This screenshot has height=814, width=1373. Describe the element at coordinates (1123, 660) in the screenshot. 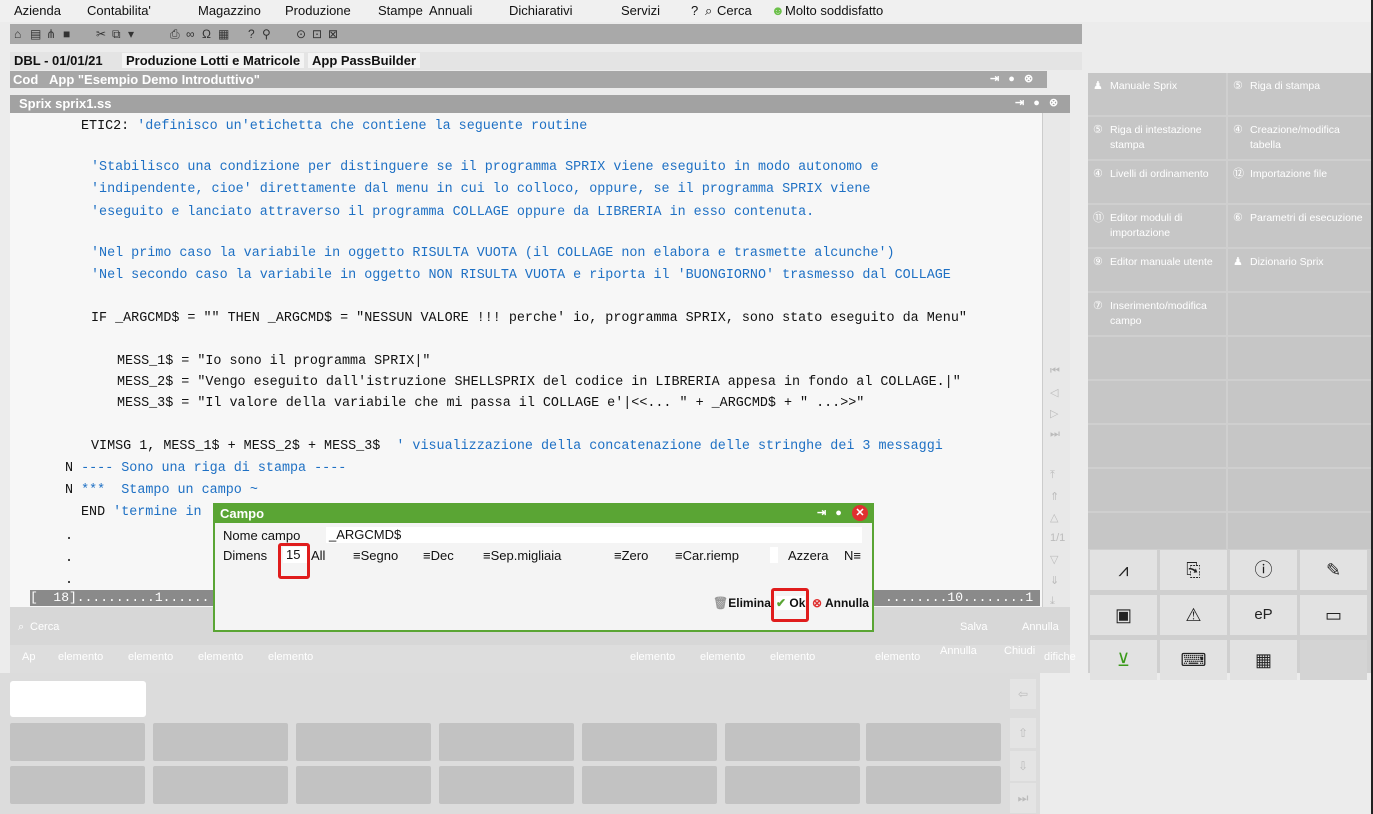

I see `basket-icon: ⊻` at that location.